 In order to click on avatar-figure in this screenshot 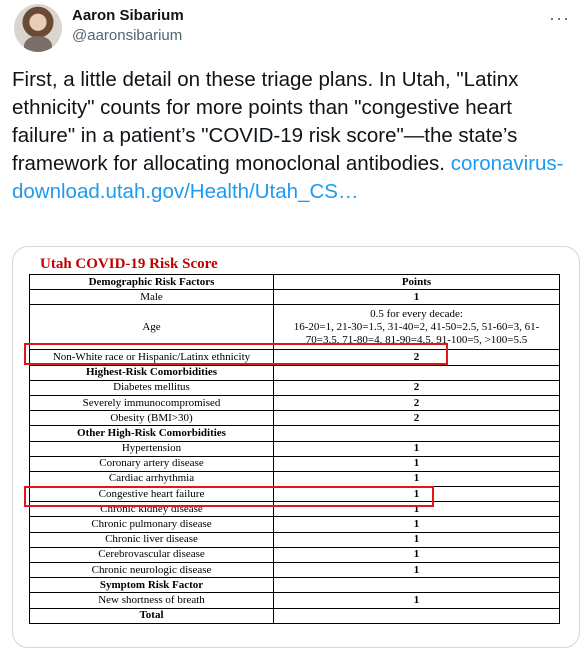, I will do `click(38, 44)`.